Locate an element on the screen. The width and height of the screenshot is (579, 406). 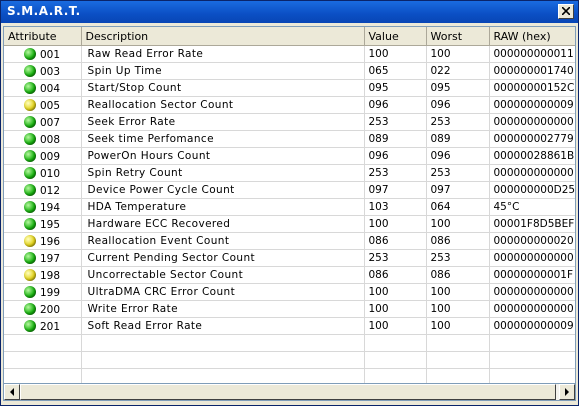
worst-cell: 097 is located at coordinates (458, 190).